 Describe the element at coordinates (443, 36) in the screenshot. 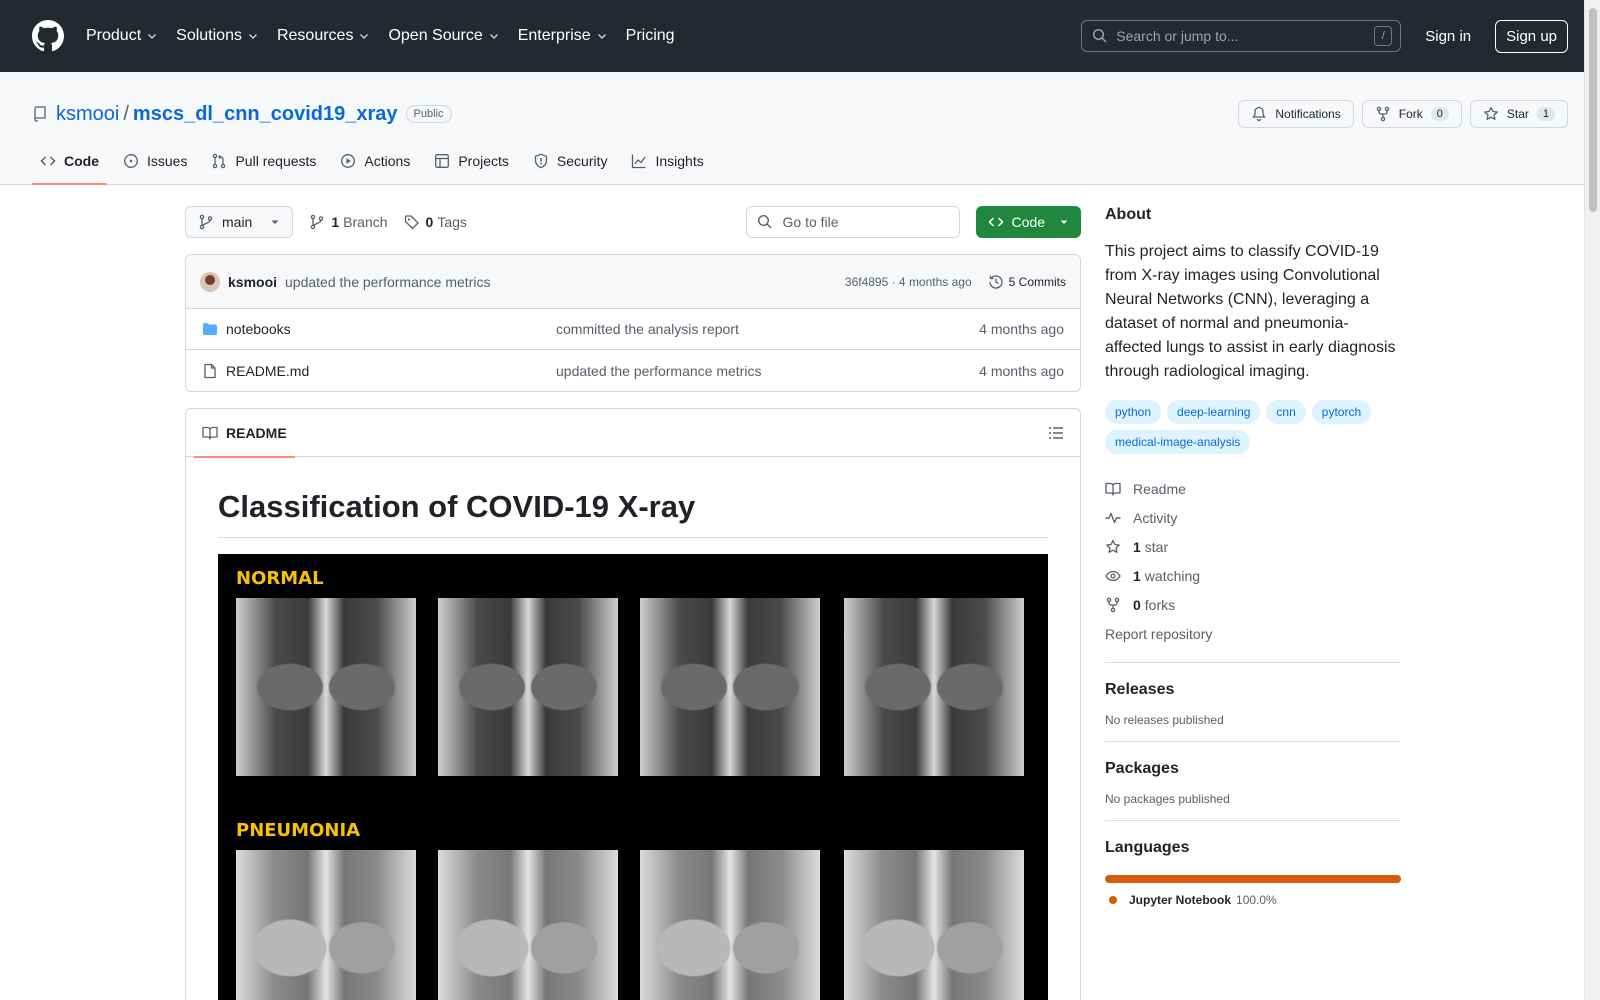

I see `nav-open-source: Open Source` at that location.